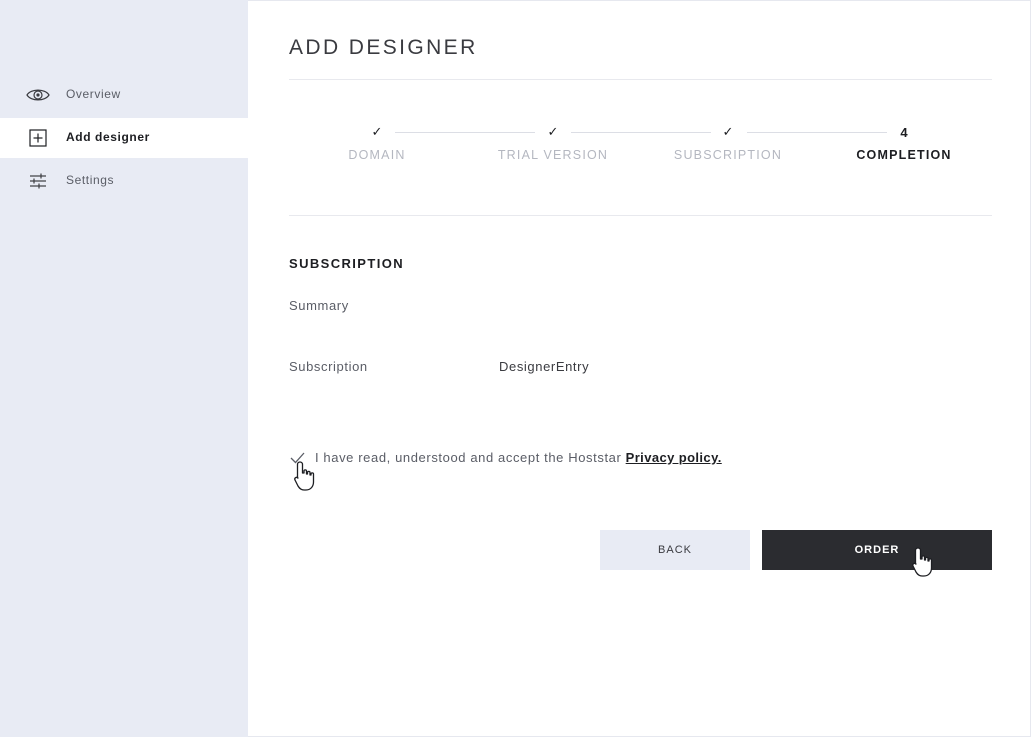  What do you see at coordinates (124, 95) in the screenshot?
I see `sidebar-item-overview: Overview` at bounding box center [124, 95].